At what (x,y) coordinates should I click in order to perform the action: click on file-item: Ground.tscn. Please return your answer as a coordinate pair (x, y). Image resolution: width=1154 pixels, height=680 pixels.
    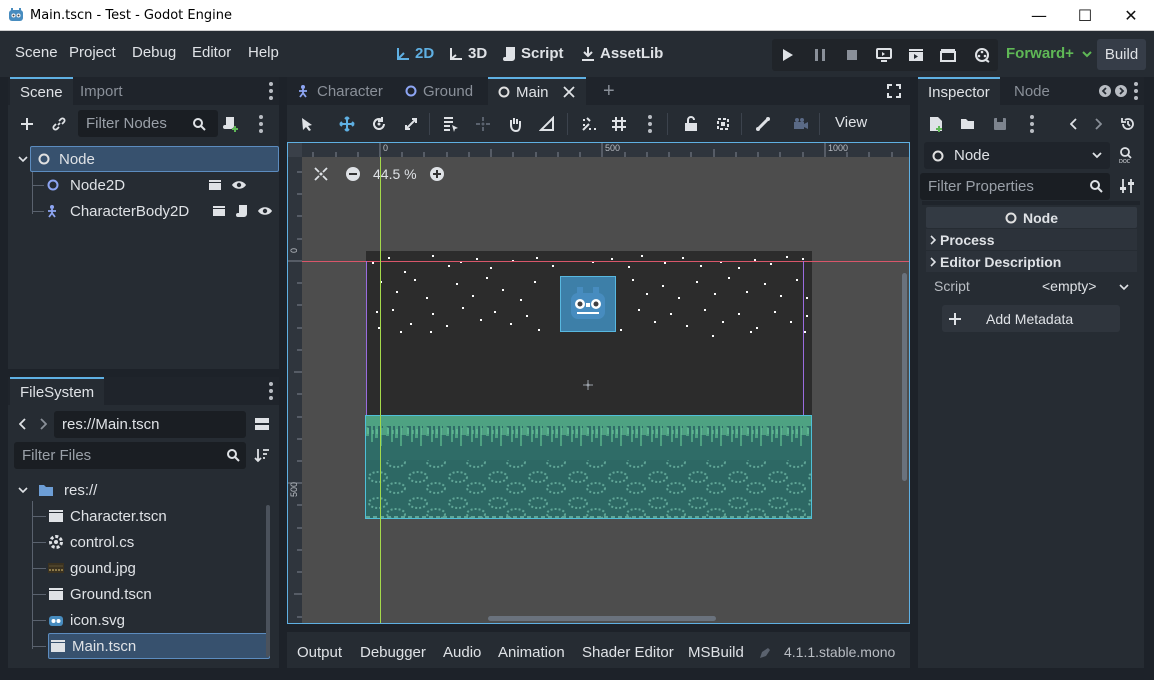
    Looking at the image, I should click on (158, 594).